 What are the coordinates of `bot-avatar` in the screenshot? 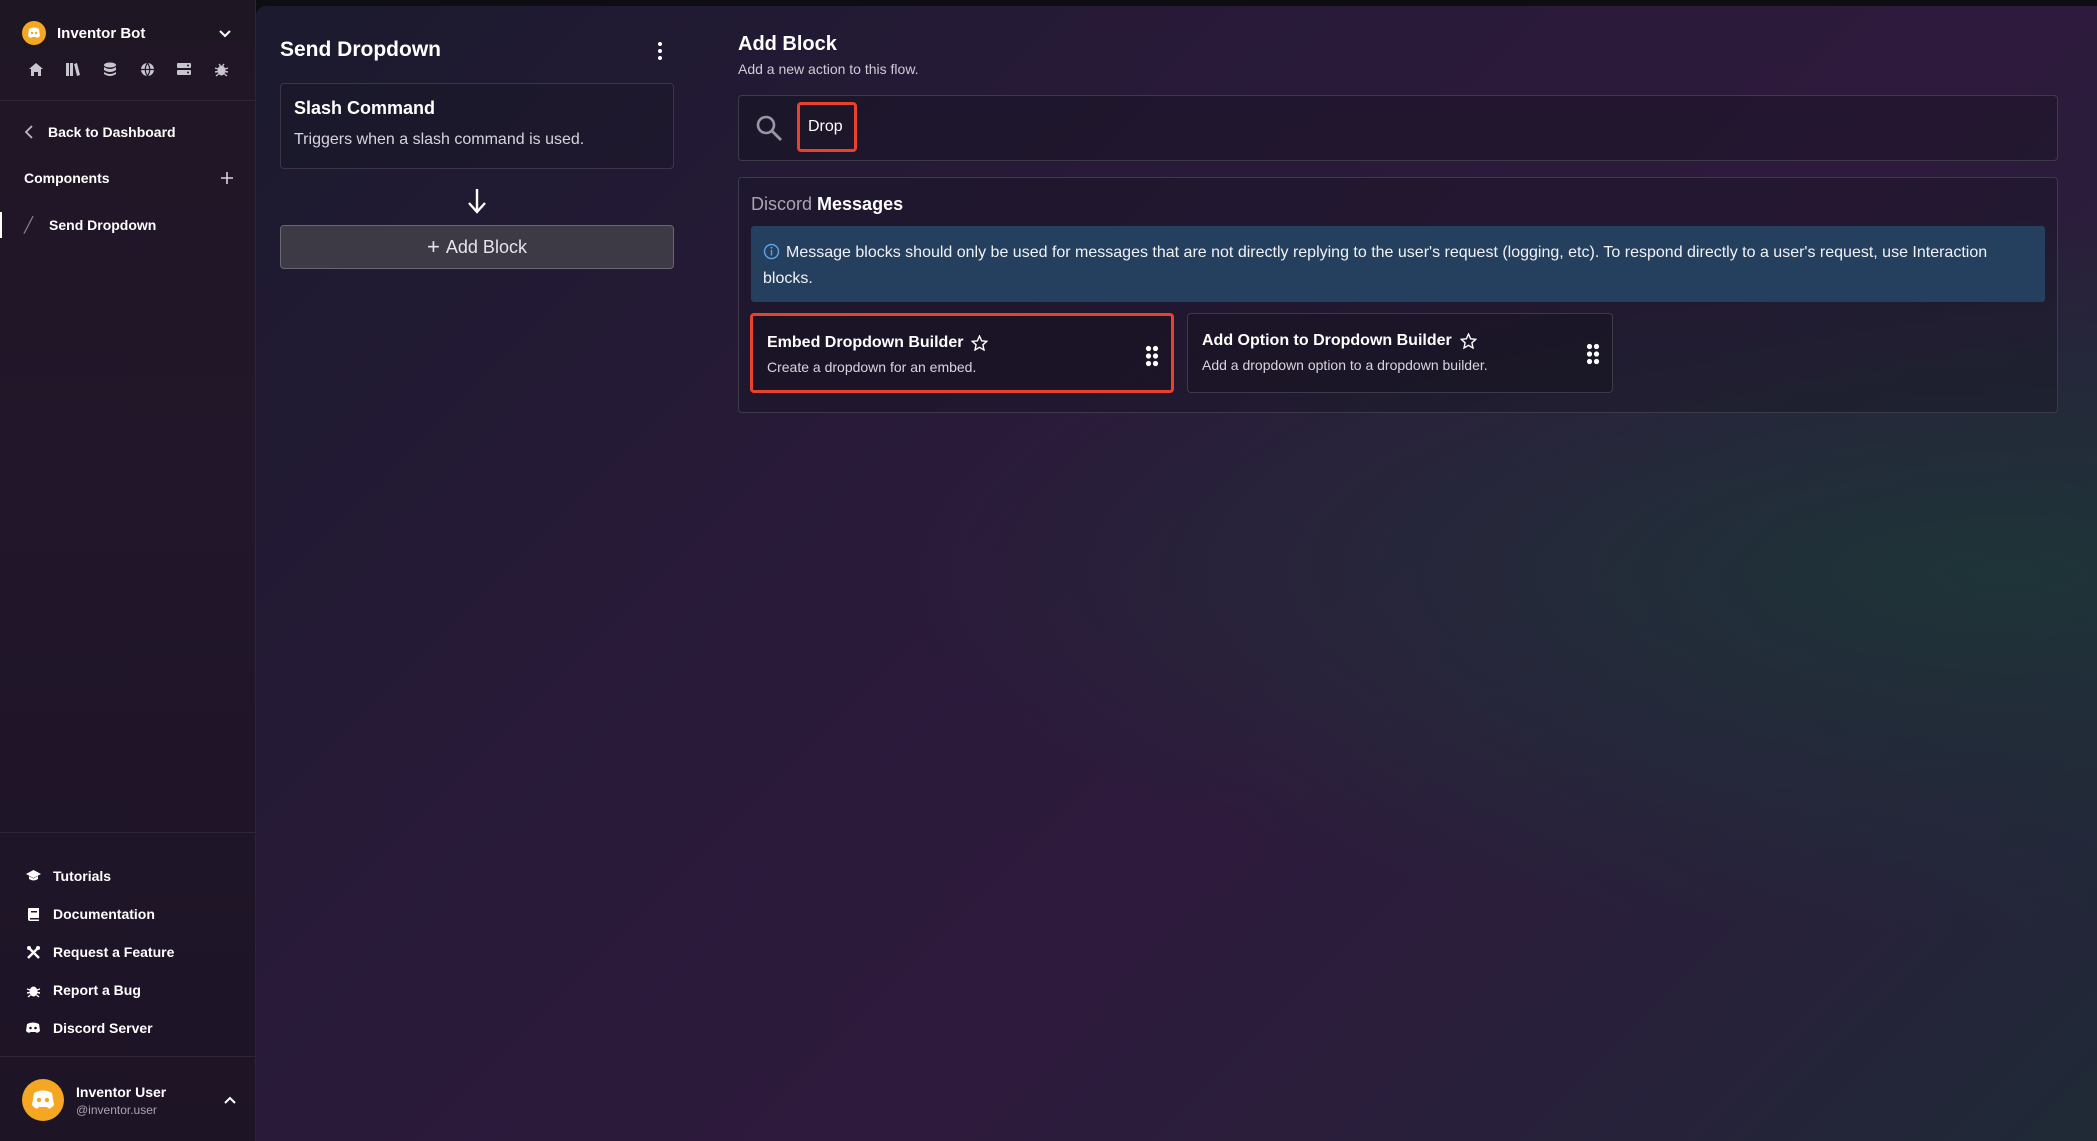 It's located at (34, 33).